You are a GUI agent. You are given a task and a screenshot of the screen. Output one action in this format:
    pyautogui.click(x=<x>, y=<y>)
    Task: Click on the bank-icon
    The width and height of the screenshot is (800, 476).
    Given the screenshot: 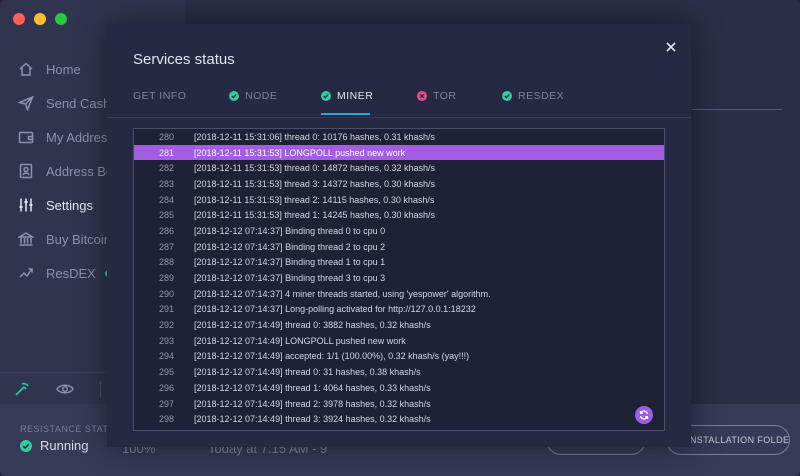 What is the action you would take?
    pyautogui.click(x=26, y=239)
    